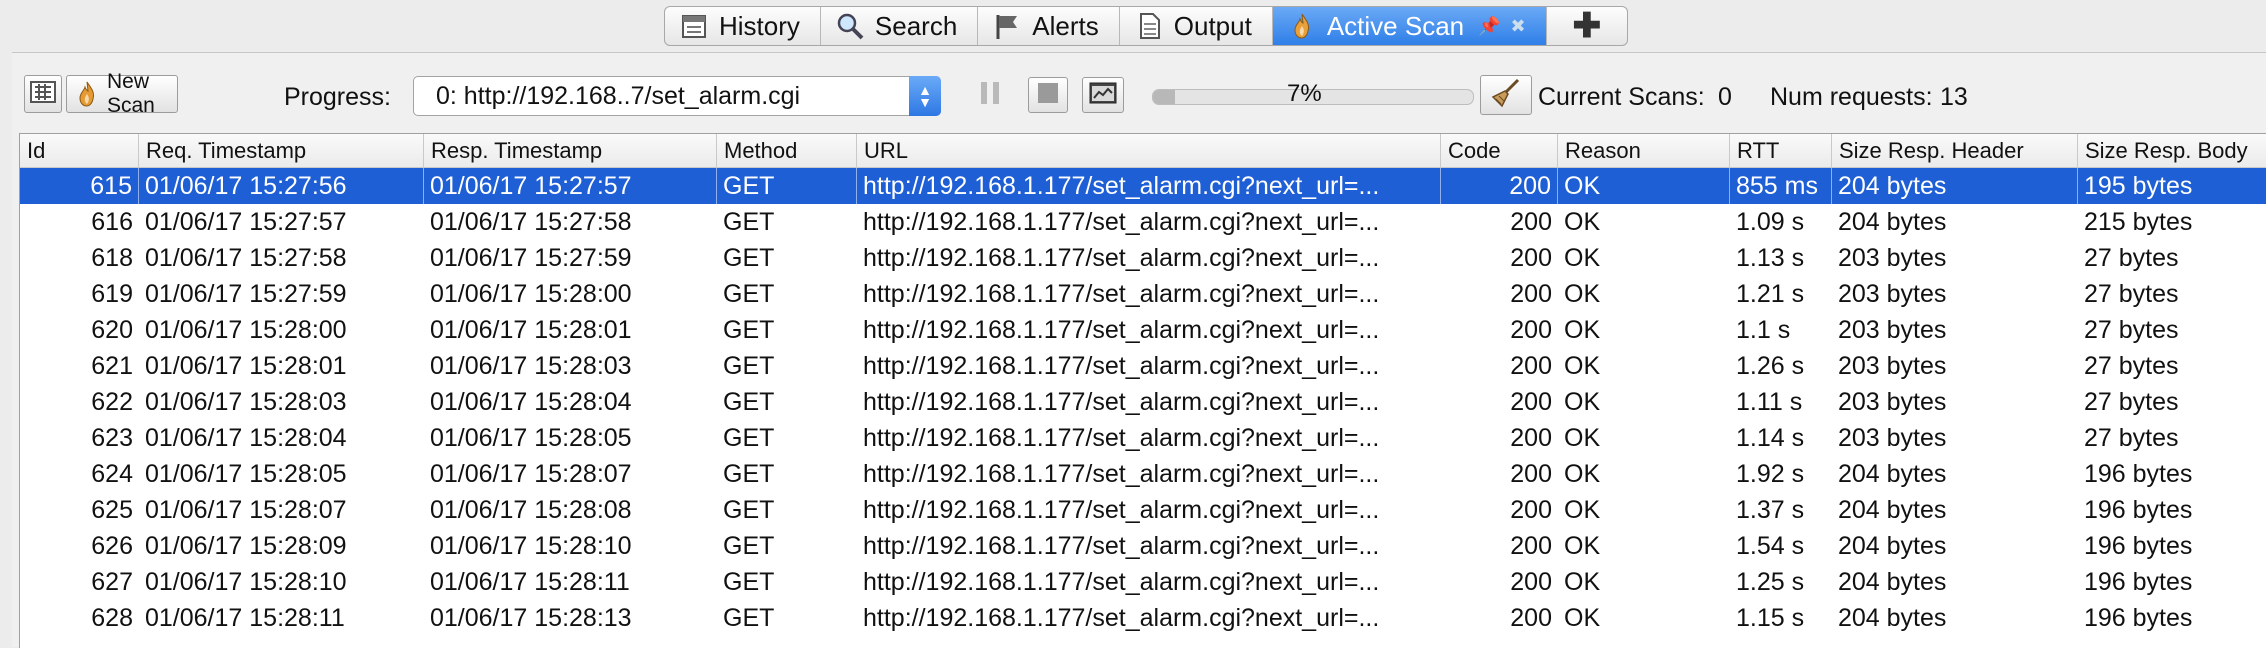 The height and width of the screenshot is (648, 2266). What do you see at coordinates (246, 294) in the screenshot?
I see `cell-req: 01/06/17 15:27:59` at bounding box center [246, 294].